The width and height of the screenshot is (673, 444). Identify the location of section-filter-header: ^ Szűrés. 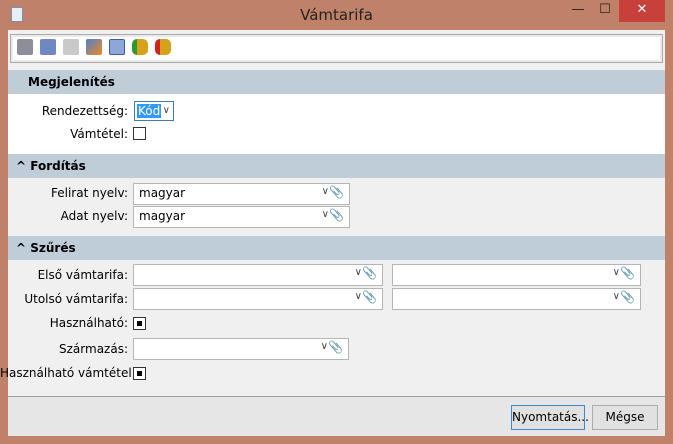
(336, 248).